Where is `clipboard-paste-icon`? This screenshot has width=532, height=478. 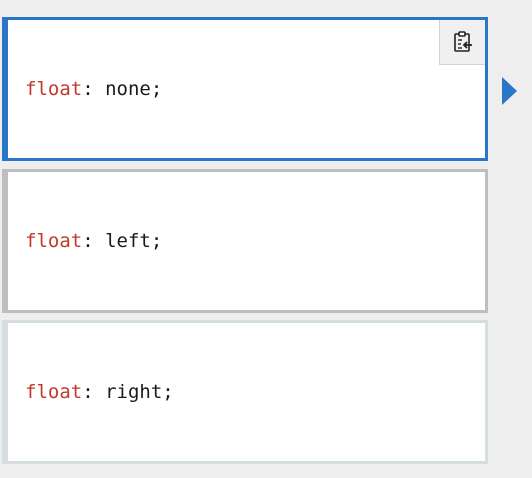
clipboard-paste-icon is located at coordinates (462, 41).